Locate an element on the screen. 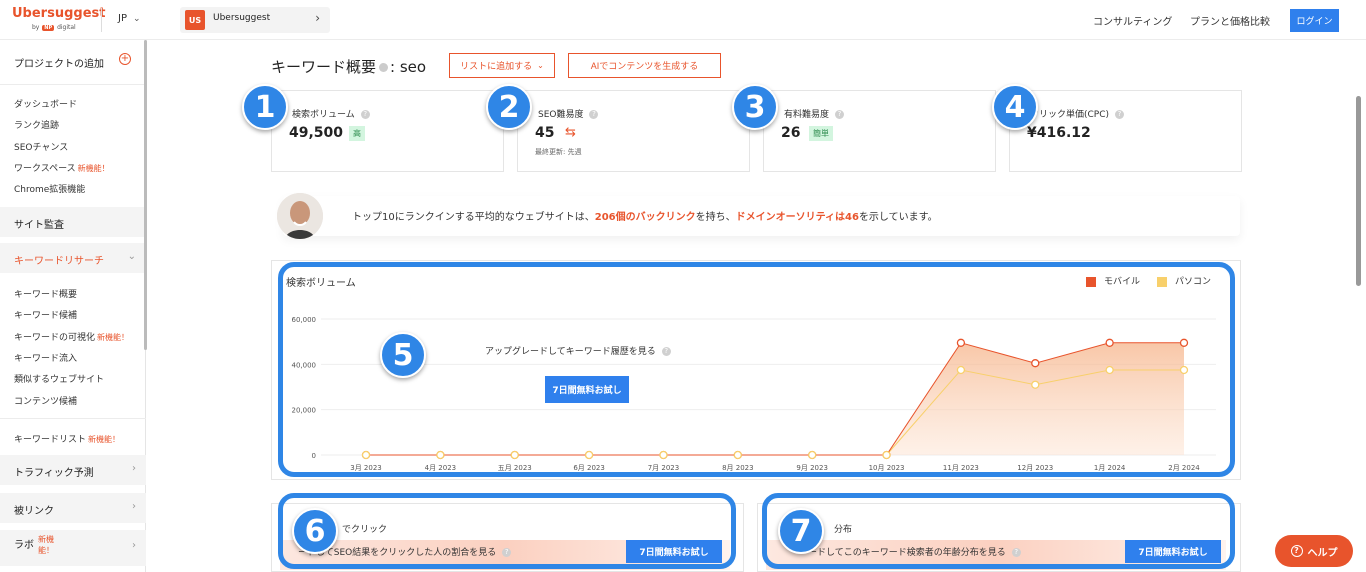 The height and width of the screenshot is (572, 1366). sidebar-item-keyword-list: キーワードリスト 新機能！ is located at coordinates (67, 438).